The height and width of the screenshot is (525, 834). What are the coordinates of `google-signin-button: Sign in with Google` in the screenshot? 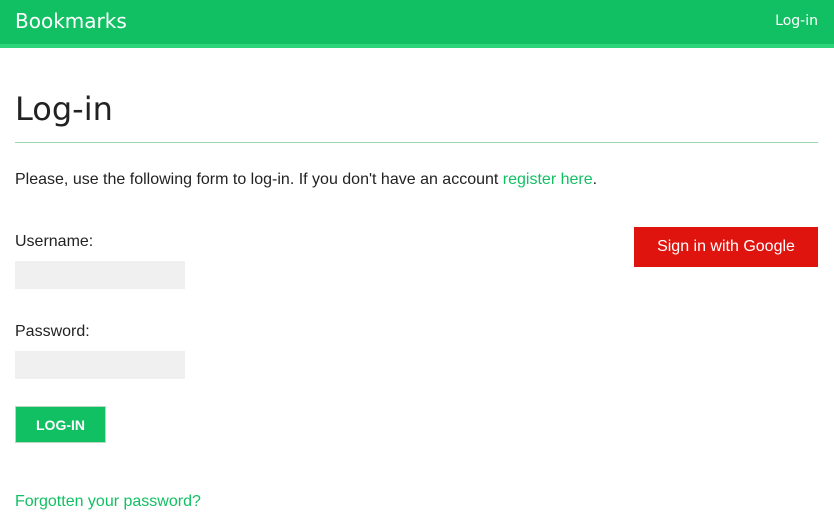 It's located at (726, 247).